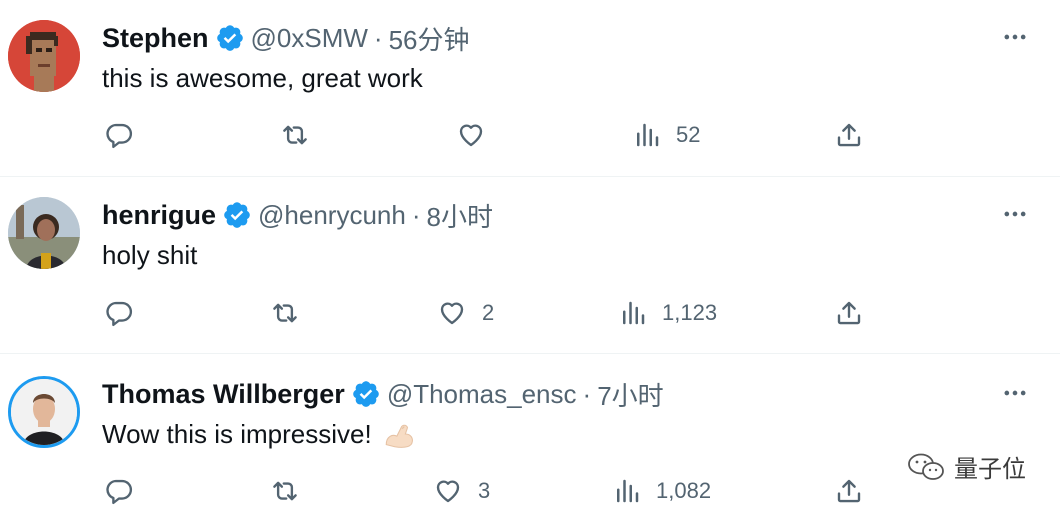 Image resolution: width=1060 pixels, height=516 pixels. What do you see at coordinates (690, 312) in the screenshot?
I see `views-count: 1,123` at bounding box center [690, 312].